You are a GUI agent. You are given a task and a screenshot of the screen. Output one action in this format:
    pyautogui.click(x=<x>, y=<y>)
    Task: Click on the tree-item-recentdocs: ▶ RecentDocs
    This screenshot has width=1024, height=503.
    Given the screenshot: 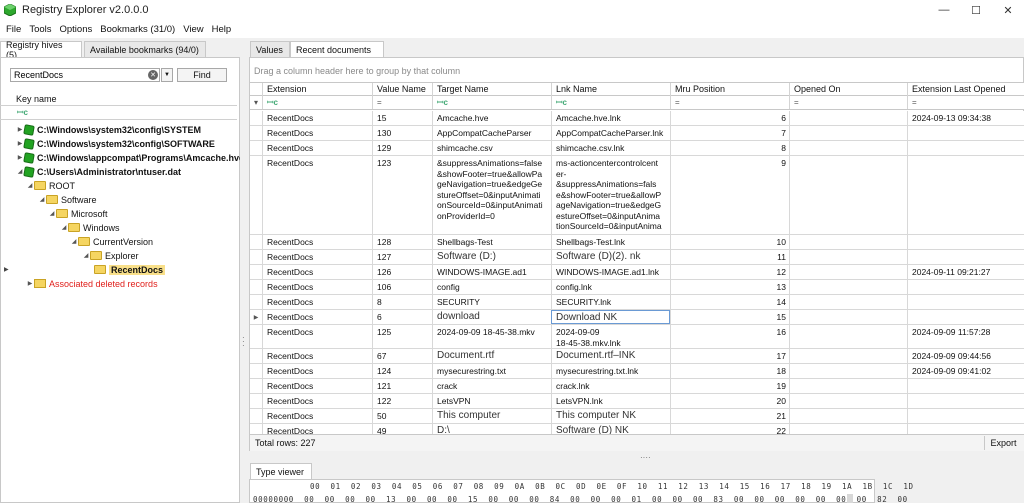 What is the action you would take?
    pyautogui.click(x=85, y=269)
    